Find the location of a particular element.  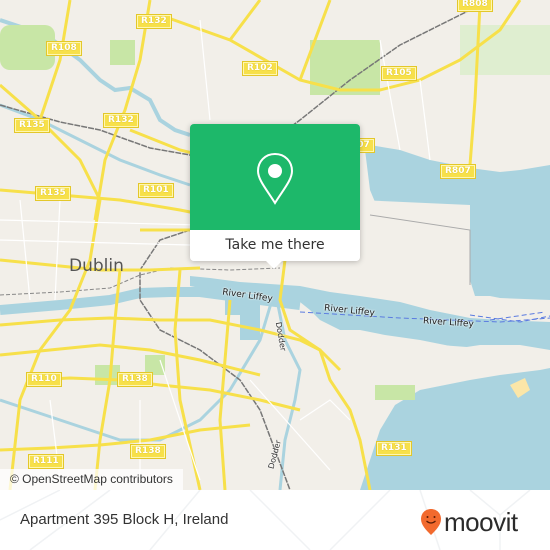

location-pin-icon is located at coordinates (275, 178).